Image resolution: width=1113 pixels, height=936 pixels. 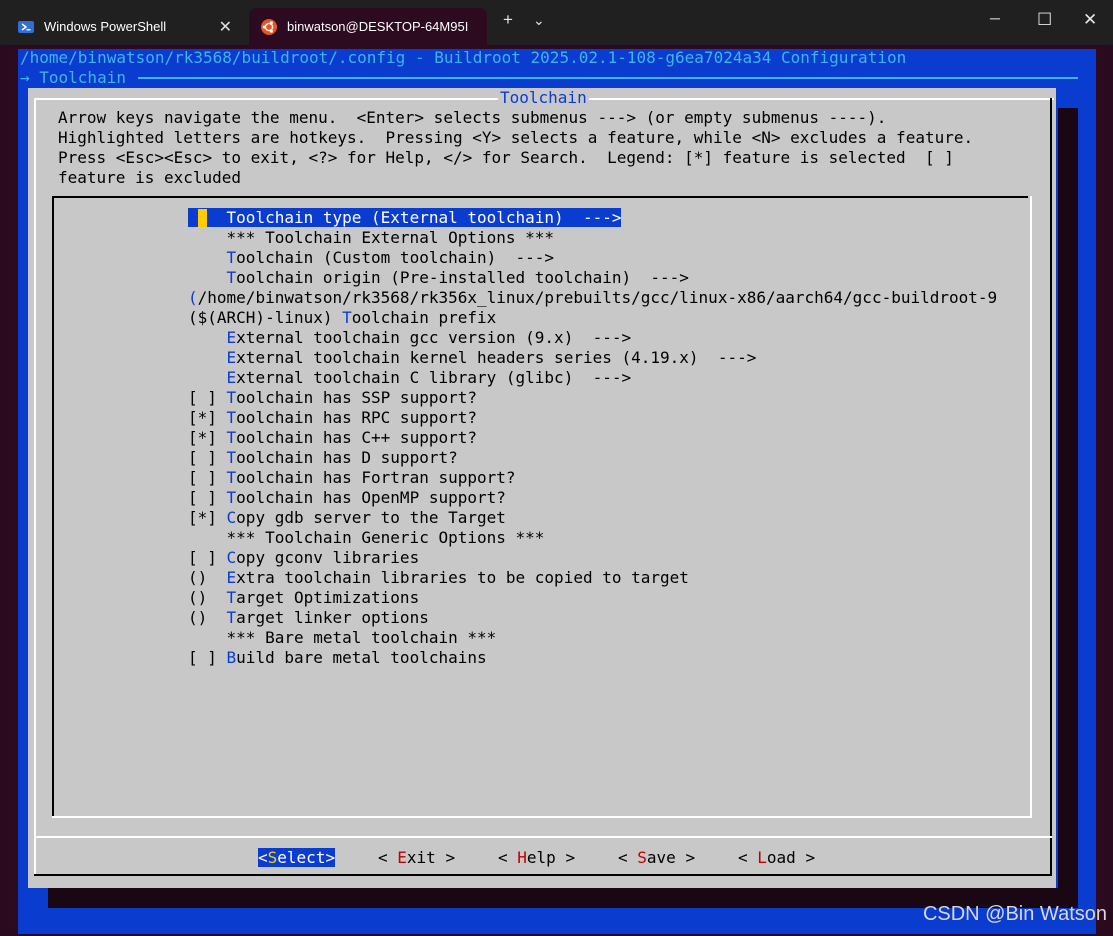 I want to click on save-button: < Save >, so click(x=656, y=858).